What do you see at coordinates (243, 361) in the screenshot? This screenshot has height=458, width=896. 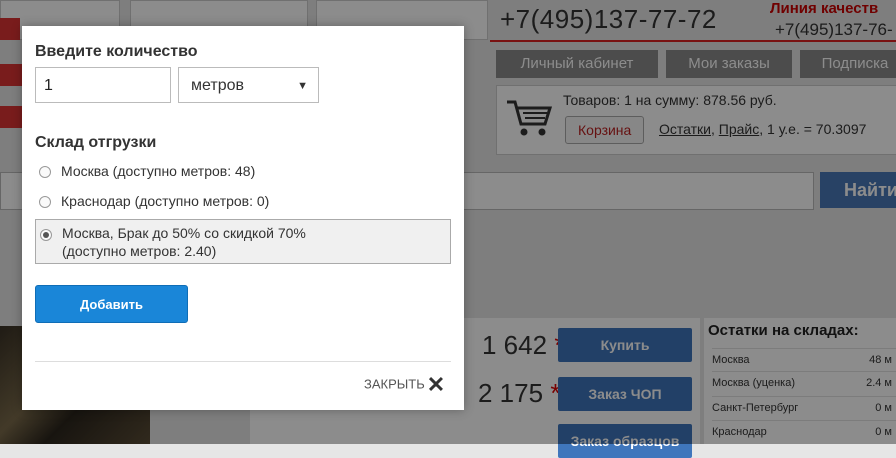 I see `dialog-divider` at bounding box center [243, 361].